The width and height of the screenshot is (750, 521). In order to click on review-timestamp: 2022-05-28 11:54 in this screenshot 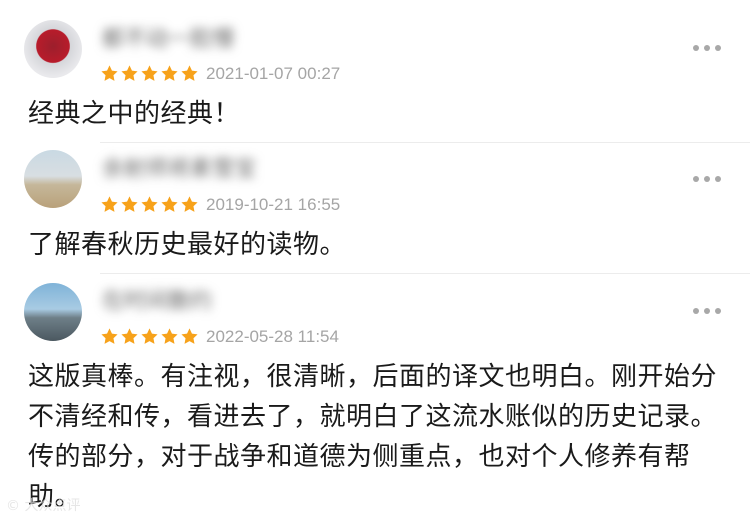, I will do `click(272, 336)`.